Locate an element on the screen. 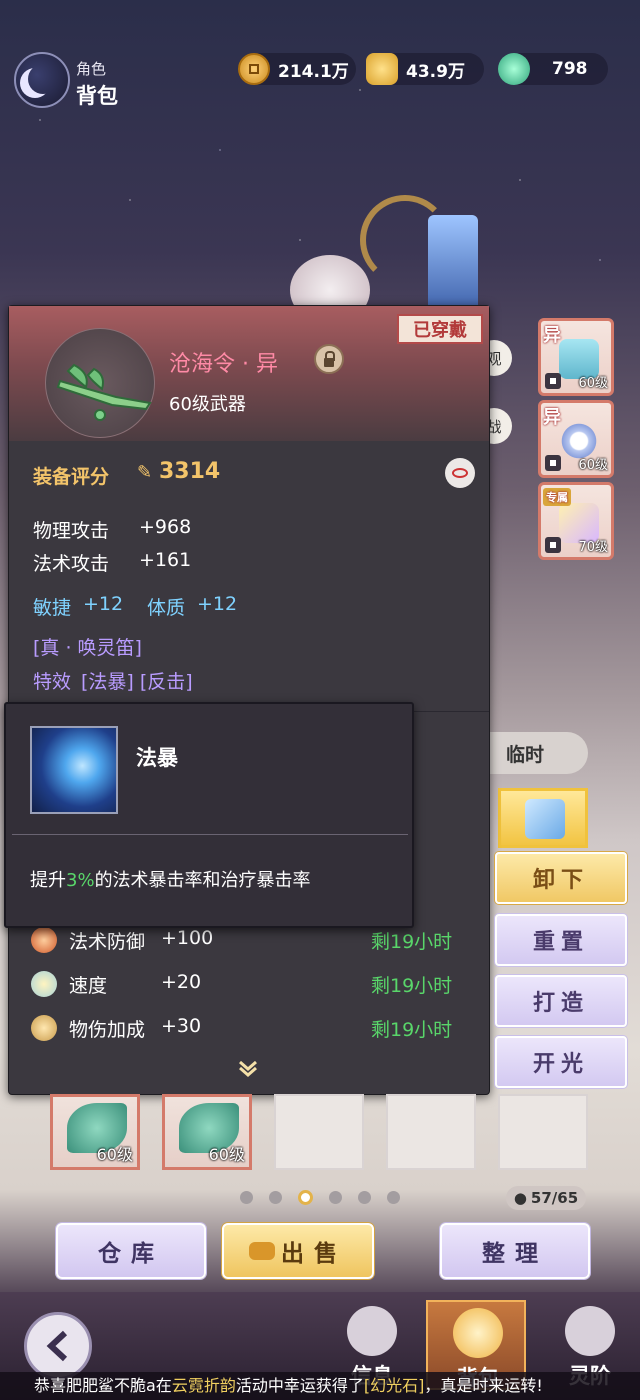  ticker-event: 云霓折韵 is located at coordinates (203, 1385).